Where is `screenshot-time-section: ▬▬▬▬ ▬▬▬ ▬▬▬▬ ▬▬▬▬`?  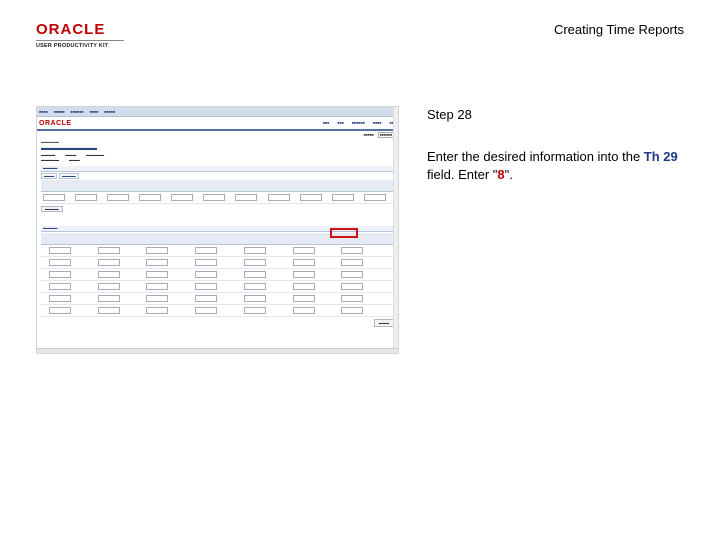
screenshot-time-section: ▬▬▬▬ ▬▬▬ ▬▬▬▬ ▬▬▬▬ is located at coordinates (217, 189).